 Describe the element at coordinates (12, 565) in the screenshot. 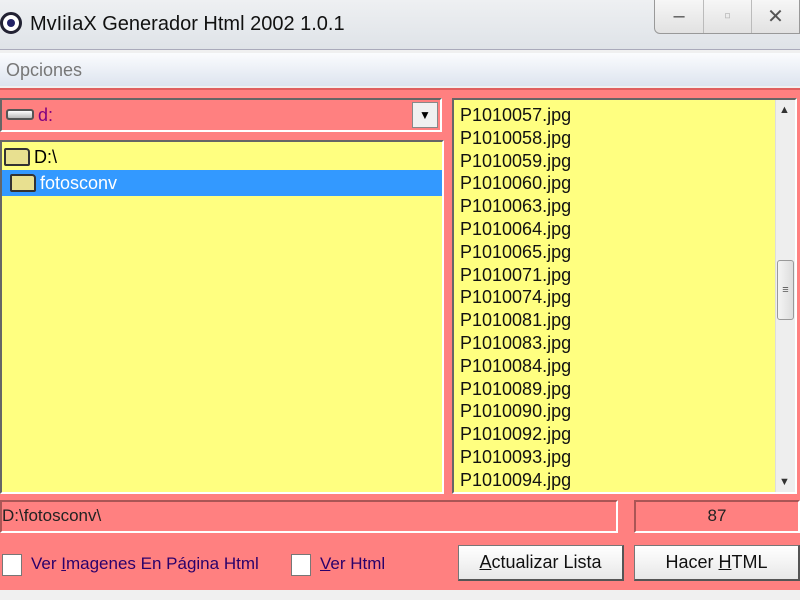

I see `ver-imagenes-checkbox` at that location.